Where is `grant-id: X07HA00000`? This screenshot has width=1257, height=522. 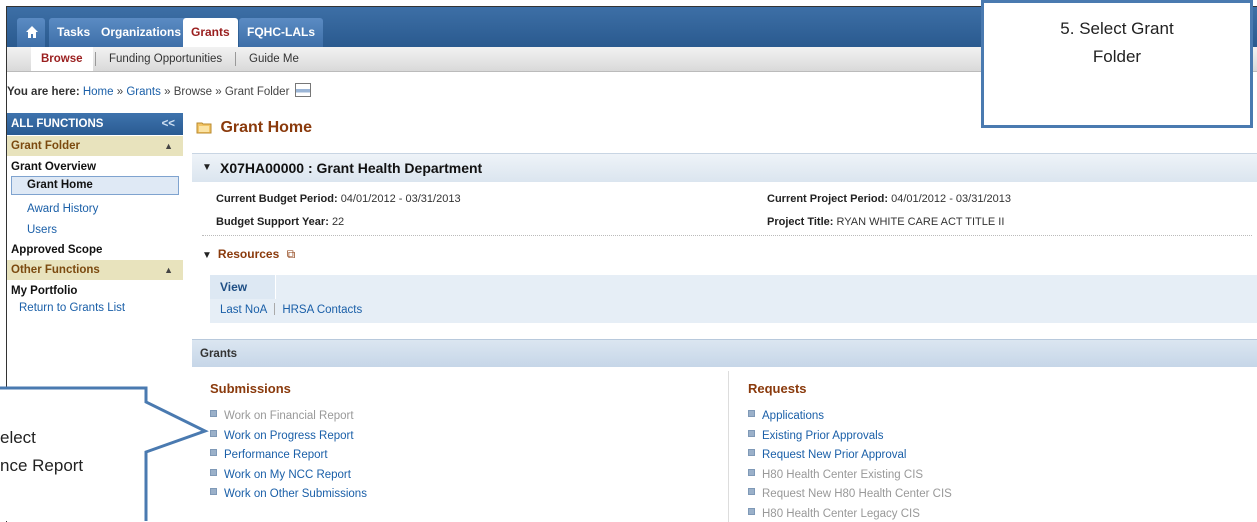 grant-id: X07HA00000 is located at coordinates (262, 168).